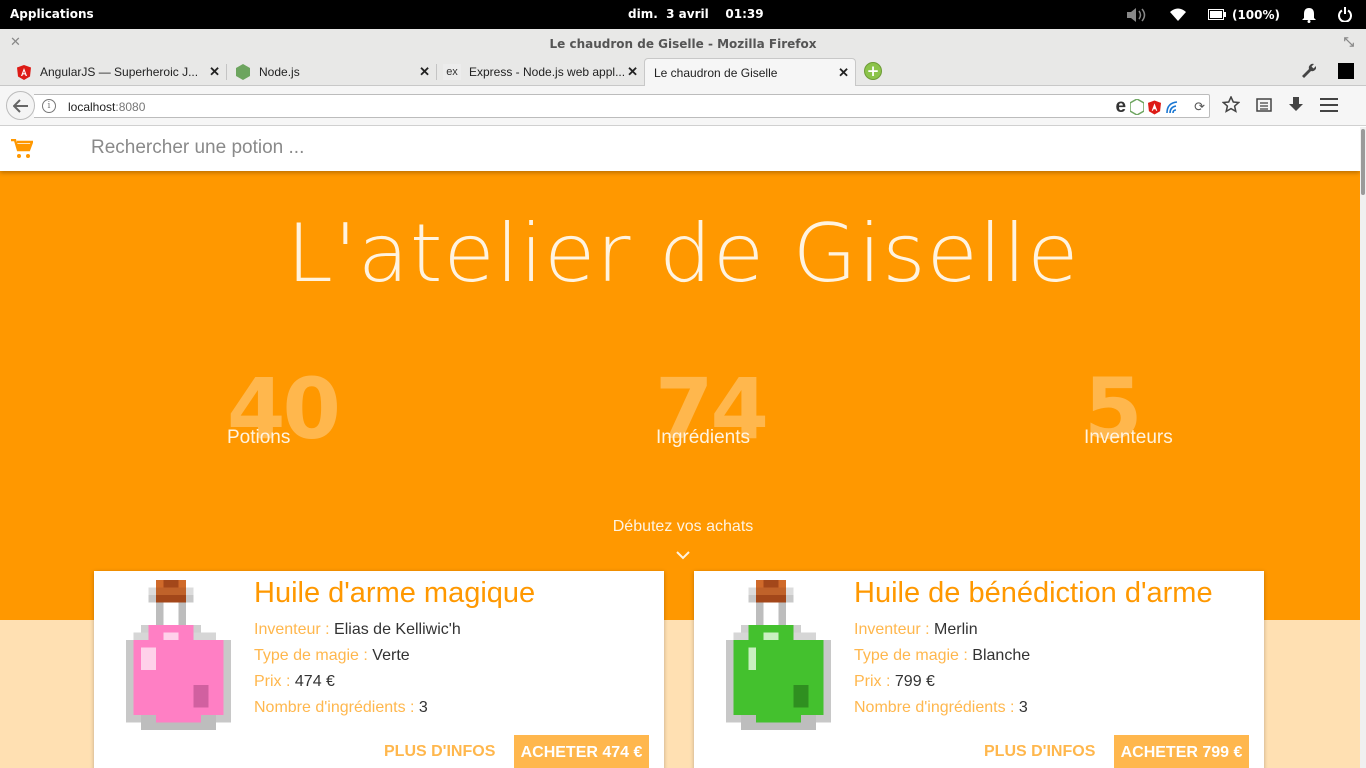  What do you see at coordinates (1231, 104) in the screenshot?
I see `bookmark-star-icon` at bounding box center [1231, 104].